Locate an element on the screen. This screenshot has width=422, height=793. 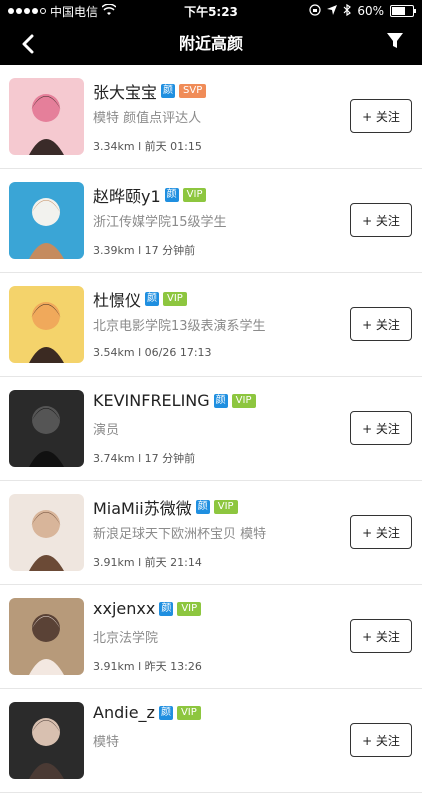
time-label: 前天 01:15 is located at coordinates (173, 146).